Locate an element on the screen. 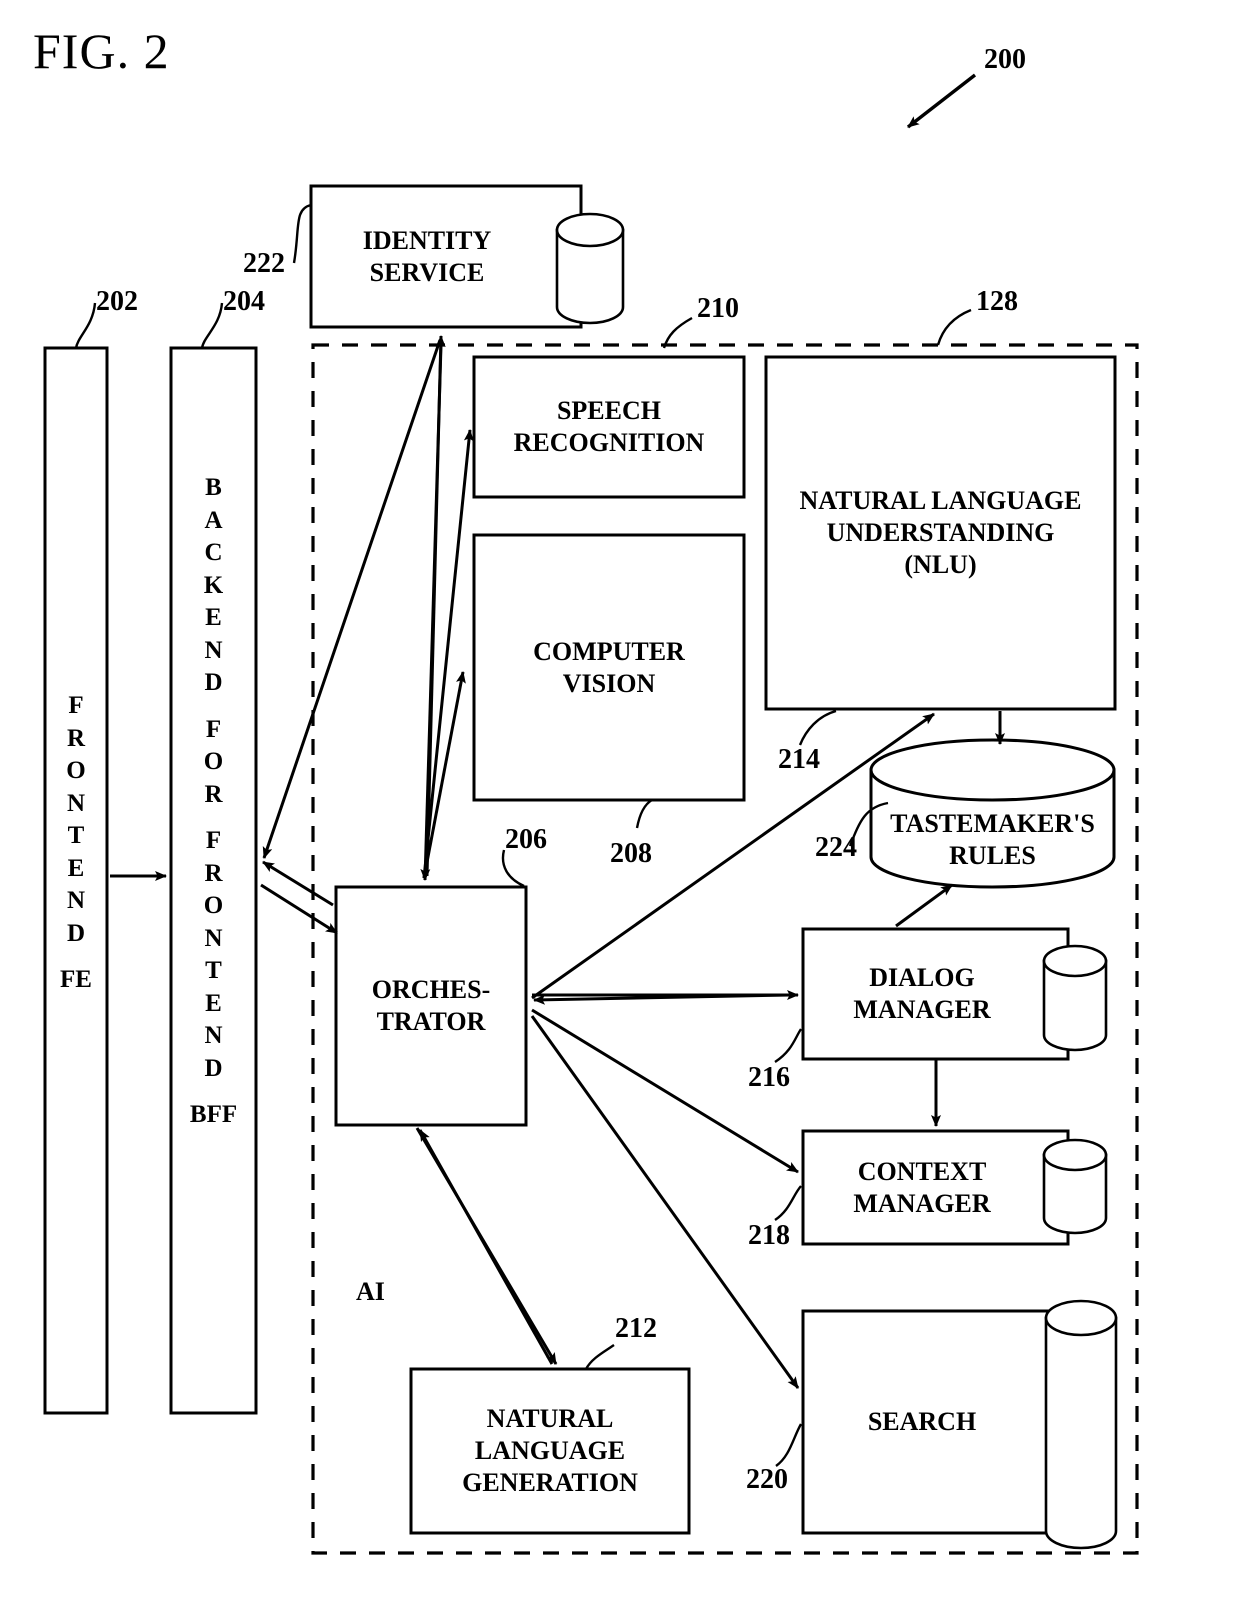 Image resolution: width=1240 pixels, height=1623 pixels. bff-label-letter-t2: T is located at coordinates (213, 970).